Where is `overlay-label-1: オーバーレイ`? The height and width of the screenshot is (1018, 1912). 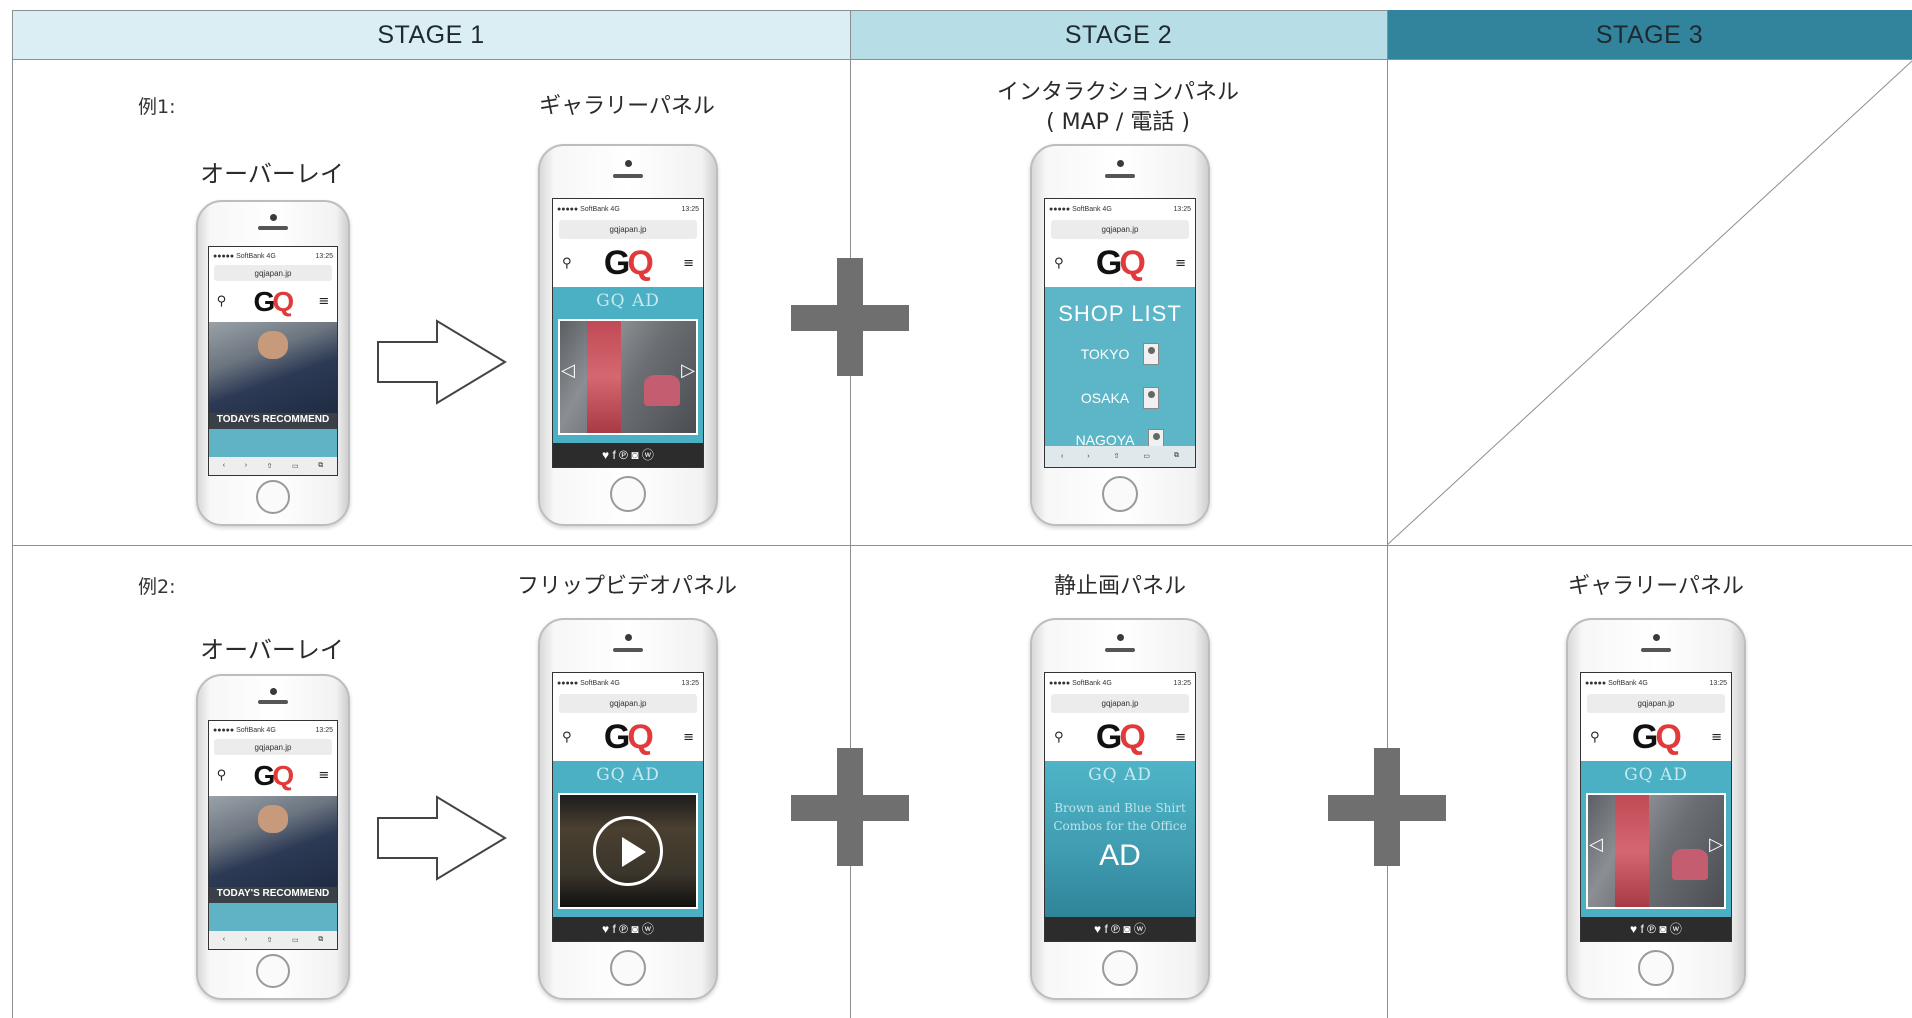 overlay-label-1: オーバーレイ is located at coordinates (272, 174).